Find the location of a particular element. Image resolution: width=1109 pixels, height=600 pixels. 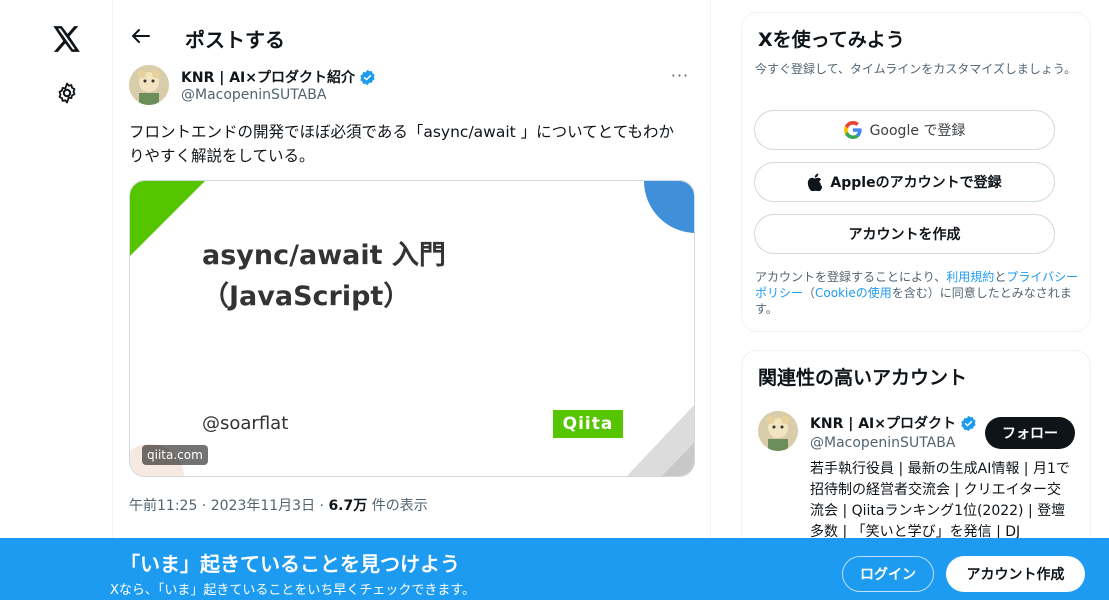

post-time: 午前11:25 is located at coordinates (163, 506).